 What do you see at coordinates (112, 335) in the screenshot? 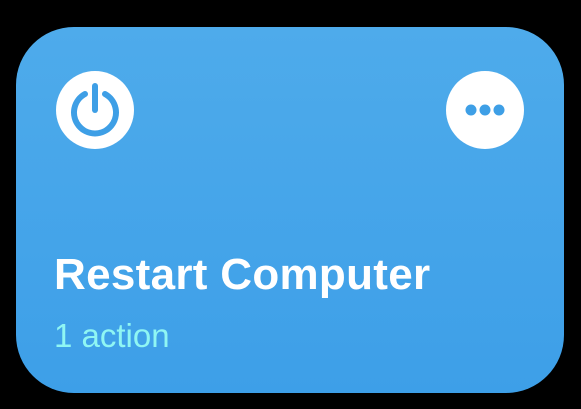
I see `action-count: 1 action` at bounding box center [112, 335].